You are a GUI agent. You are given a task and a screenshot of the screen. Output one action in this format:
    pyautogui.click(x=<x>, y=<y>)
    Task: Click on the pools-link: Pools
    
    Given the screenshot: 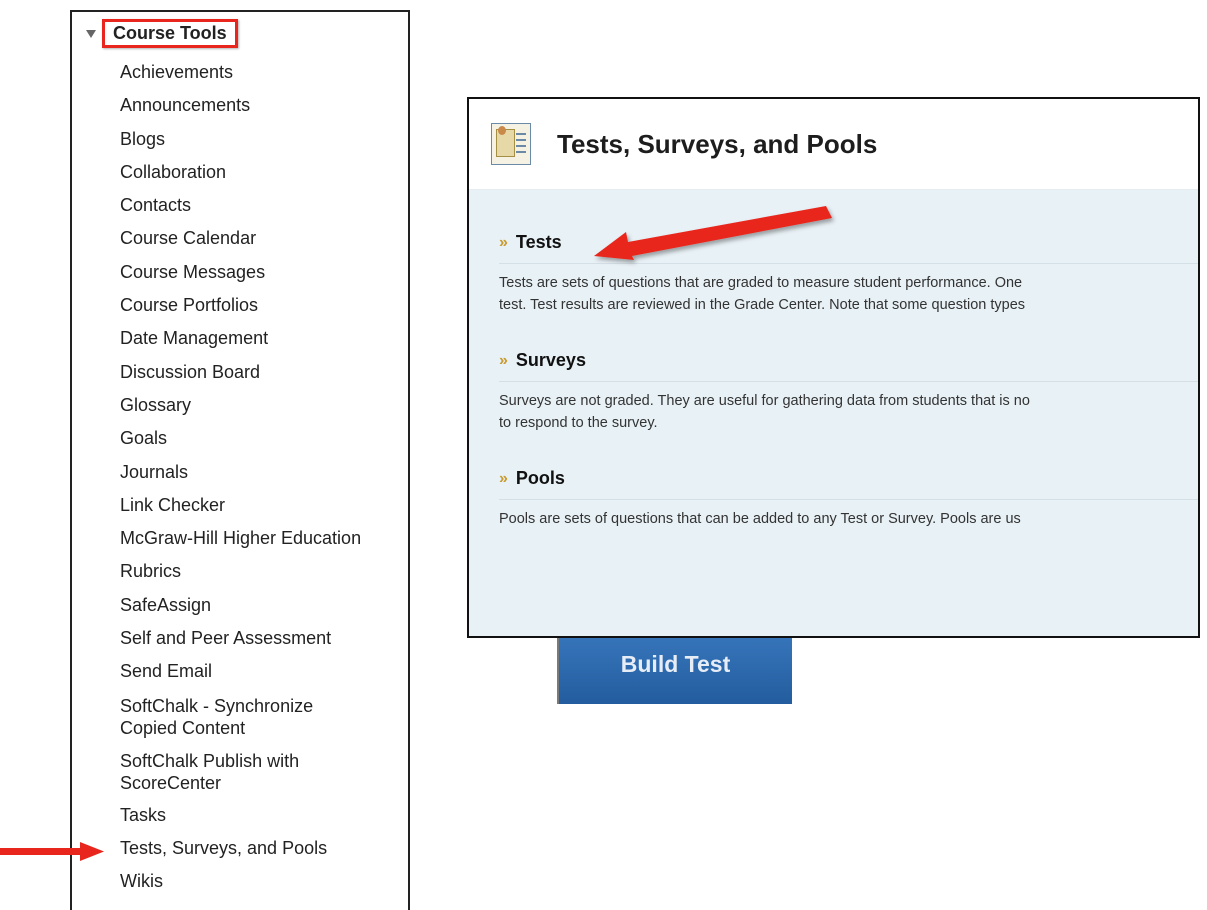 What is the action you would take?
    pyautogui.click(x=540, y=478)
    